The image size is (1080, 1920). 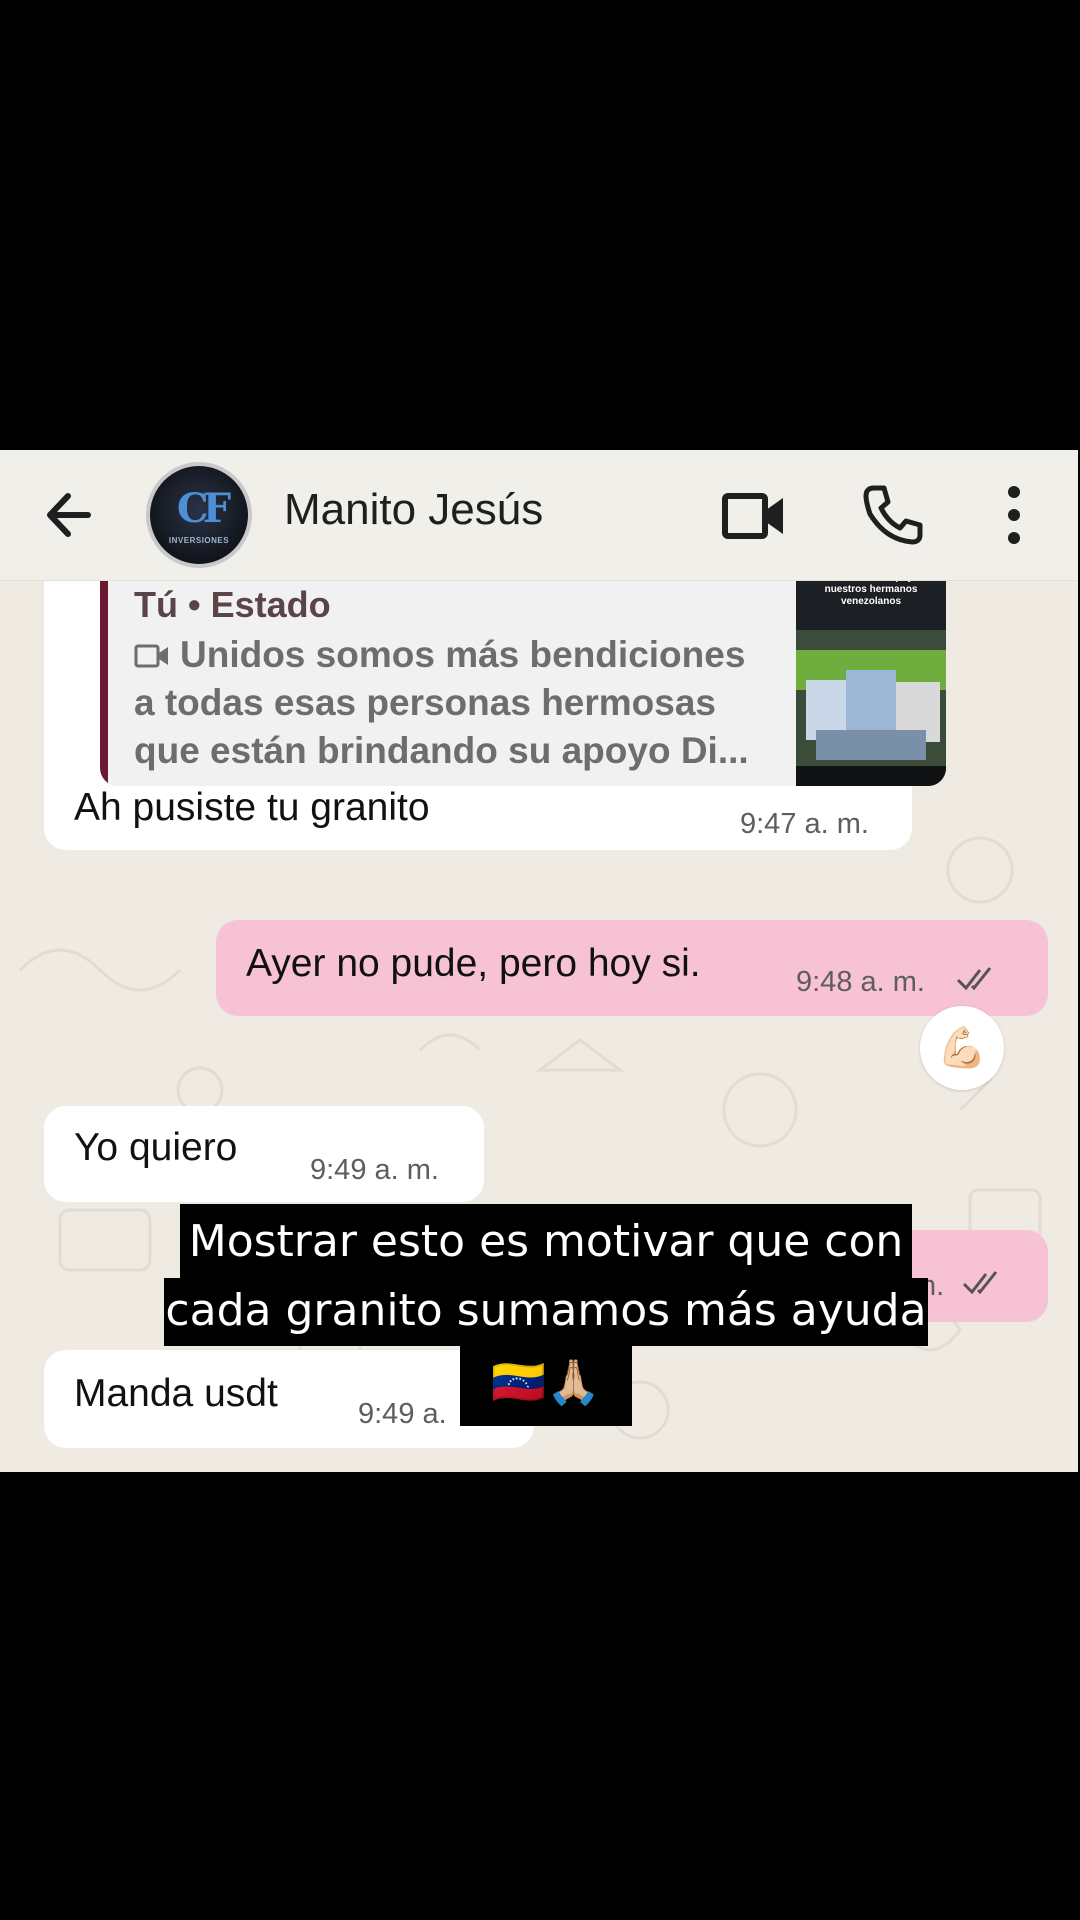 What do you see at coordinates (425, 702) in the screenshot?
I see `quote-line-2: a todas esas personas hermosas` at bounding box center [425, 702].